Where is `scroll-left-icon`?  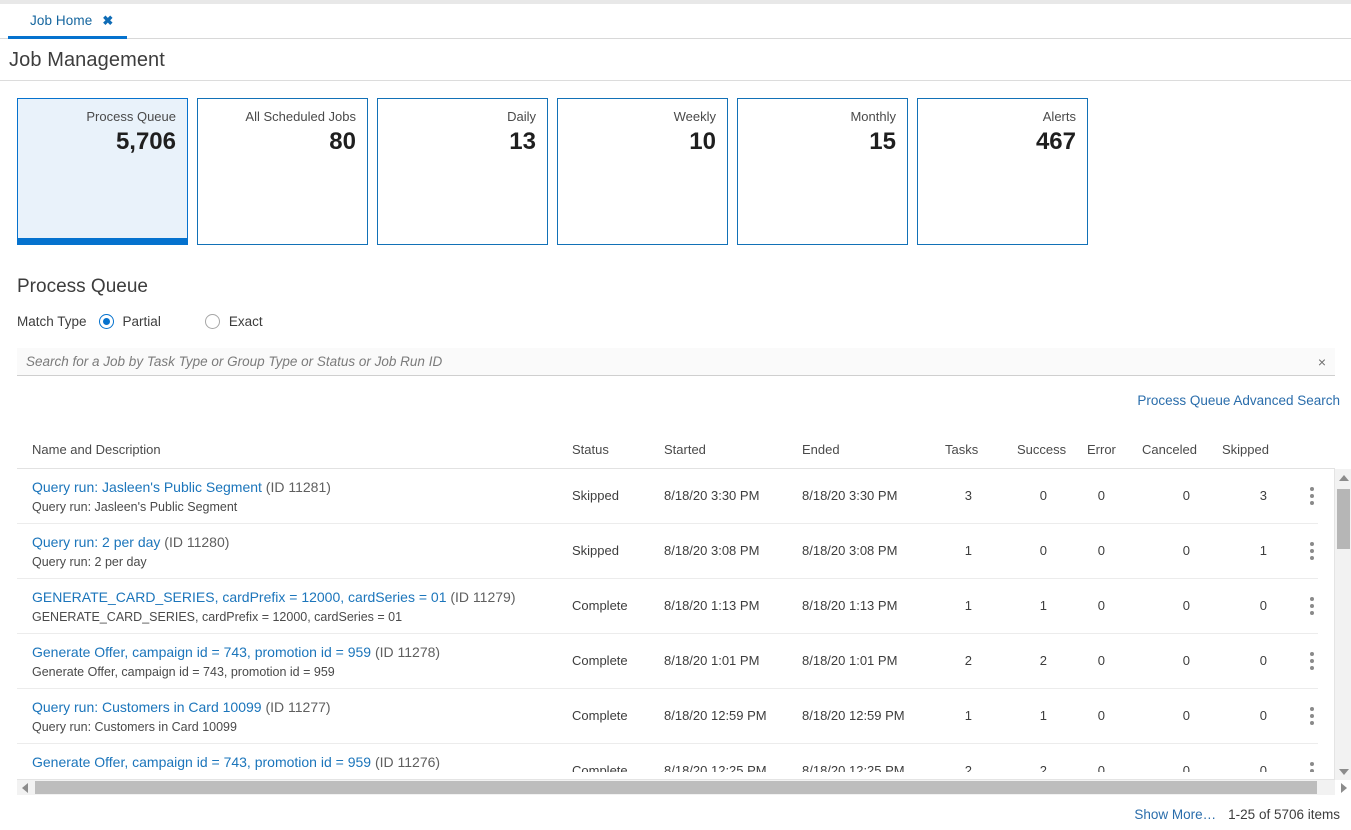
scroll-left-icon is located at coordinates (25, 787).